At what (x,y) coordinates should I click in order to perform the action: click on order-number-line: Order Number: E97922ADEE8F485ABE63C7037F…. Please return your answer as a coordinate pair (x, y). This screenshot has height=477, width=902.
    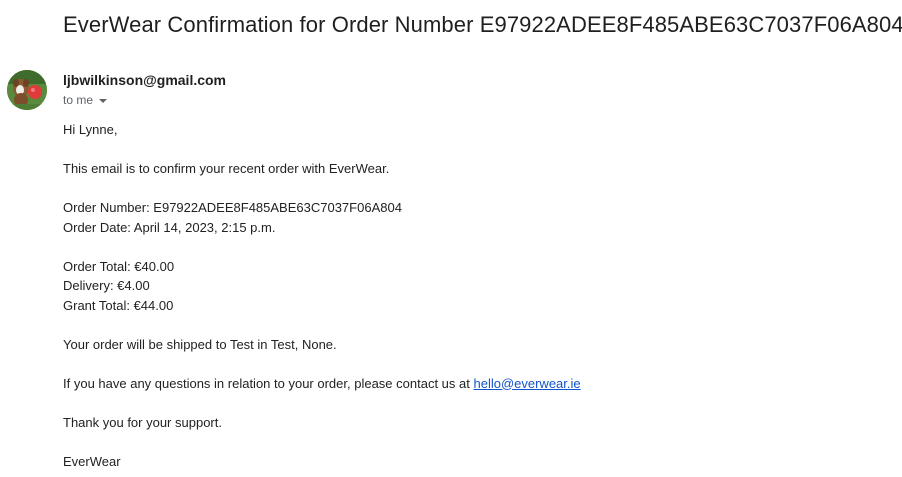
    Looking at the image, I should click on (232, 207).